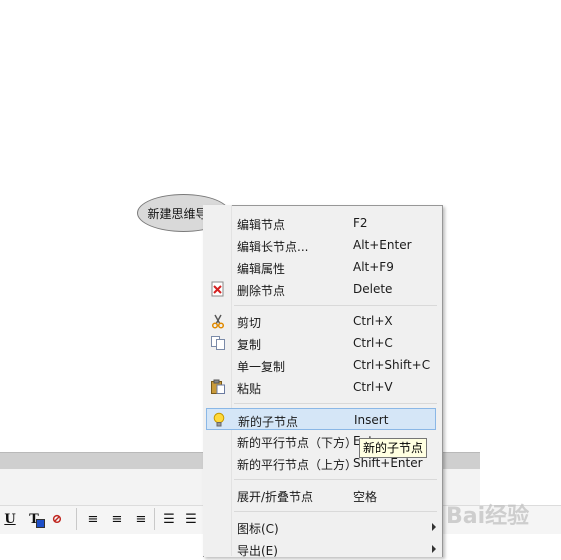 The height and width of the screenshot is (560, 561). What do you see at coordinates (321, 527) in the screenshot?
I see `menu-item-icons: 图标(C)` at bounding box center [321, 527].